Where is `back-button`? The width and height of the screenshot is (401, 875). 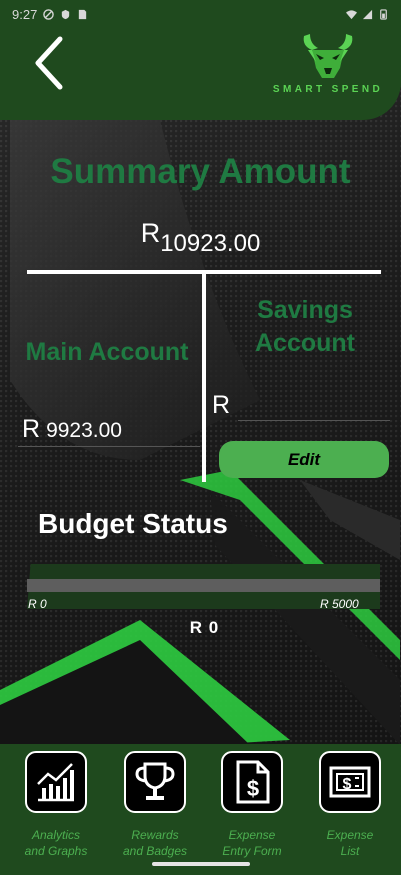
back-button is located at coordinates (50, 63).